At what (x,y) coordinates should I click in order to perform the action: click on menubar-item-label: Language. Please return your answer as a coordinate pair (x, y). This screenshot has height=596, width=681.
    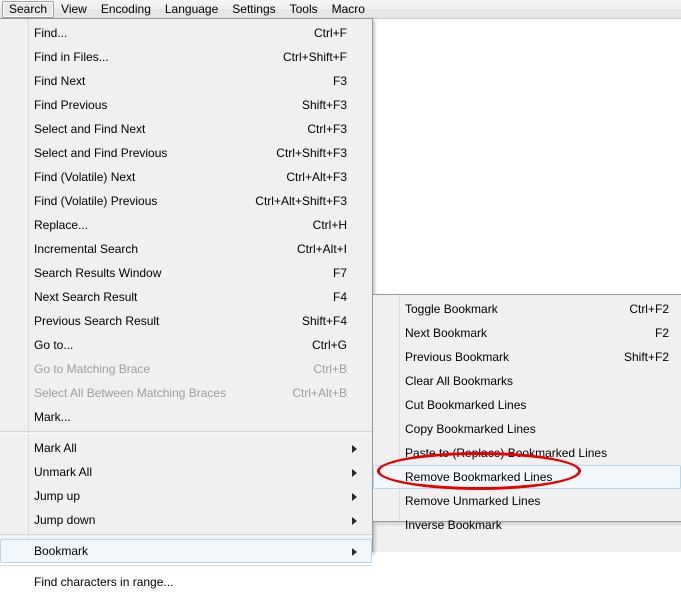
    Looking at the image, I should click on (191, 8).